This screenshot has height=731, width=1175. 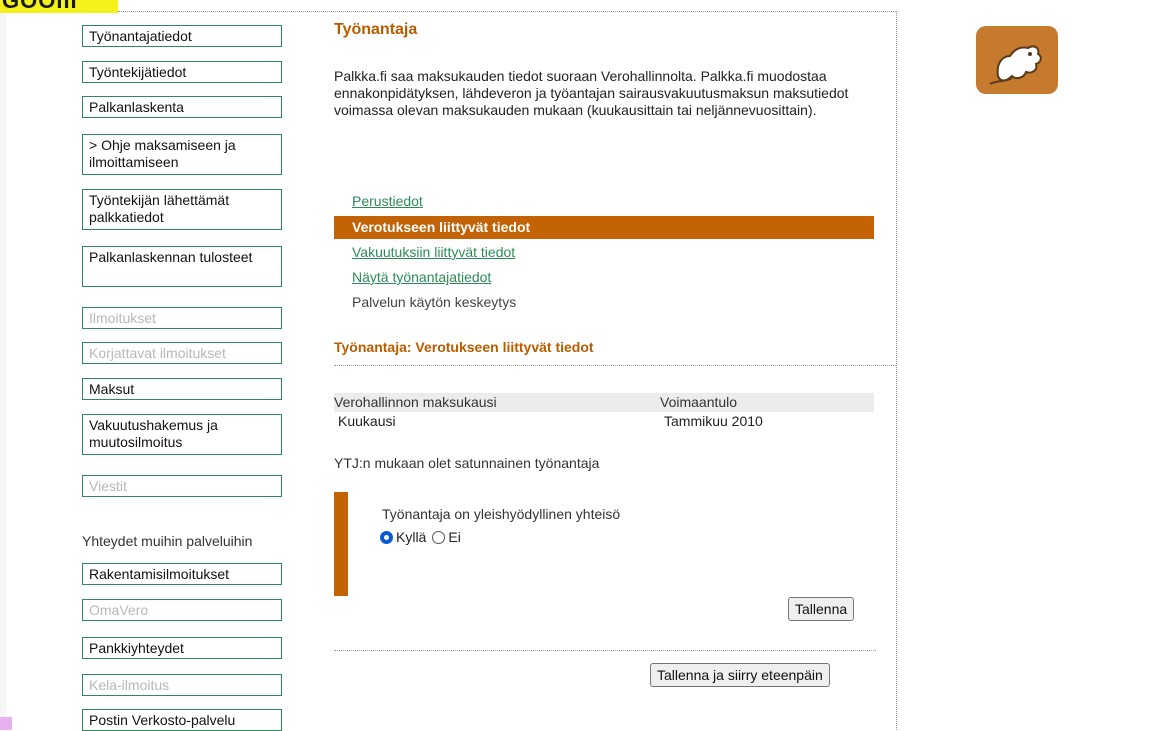 I want to click on sidebar-link-pankkiyhteydet: Pankkiyhteydet, so click(x=182, y=648).